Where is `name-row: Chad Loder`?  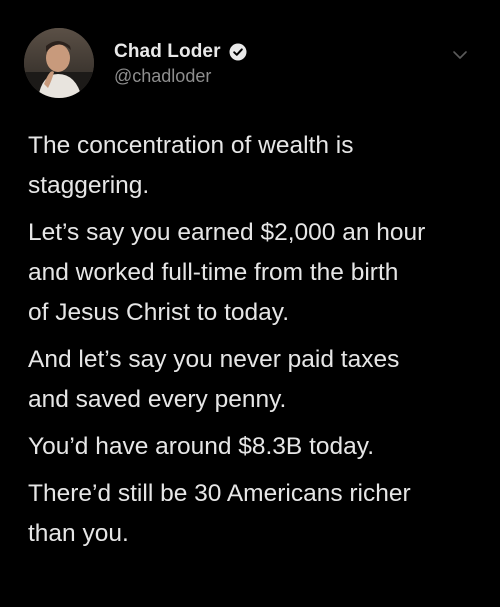 name-row: Chad Loder is located at coordinates (180, 52).